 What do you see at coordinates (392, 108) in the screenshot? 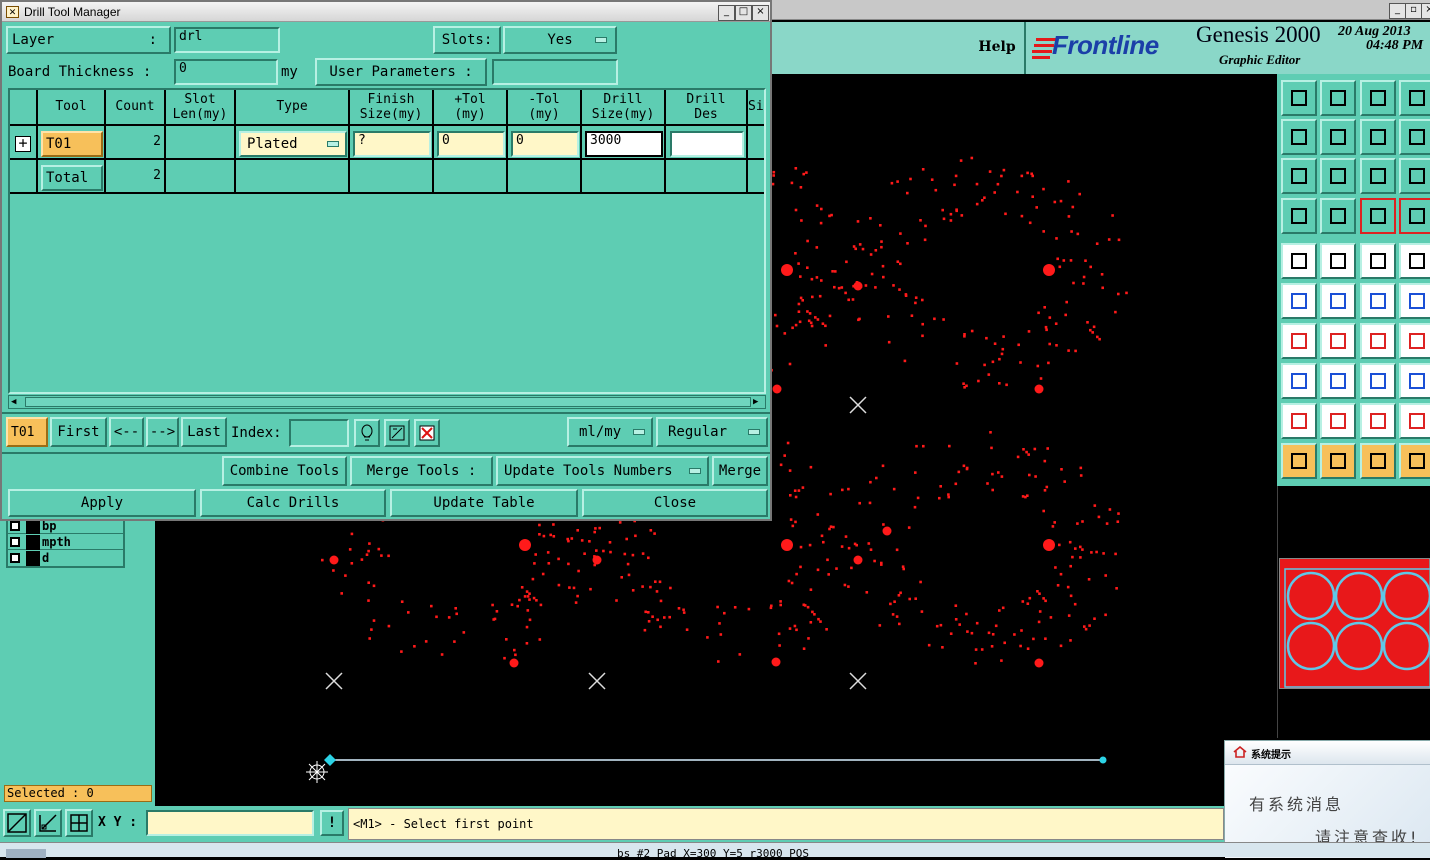
I see `column-header: Finish Size(my)` at bounding box center [392, 108].